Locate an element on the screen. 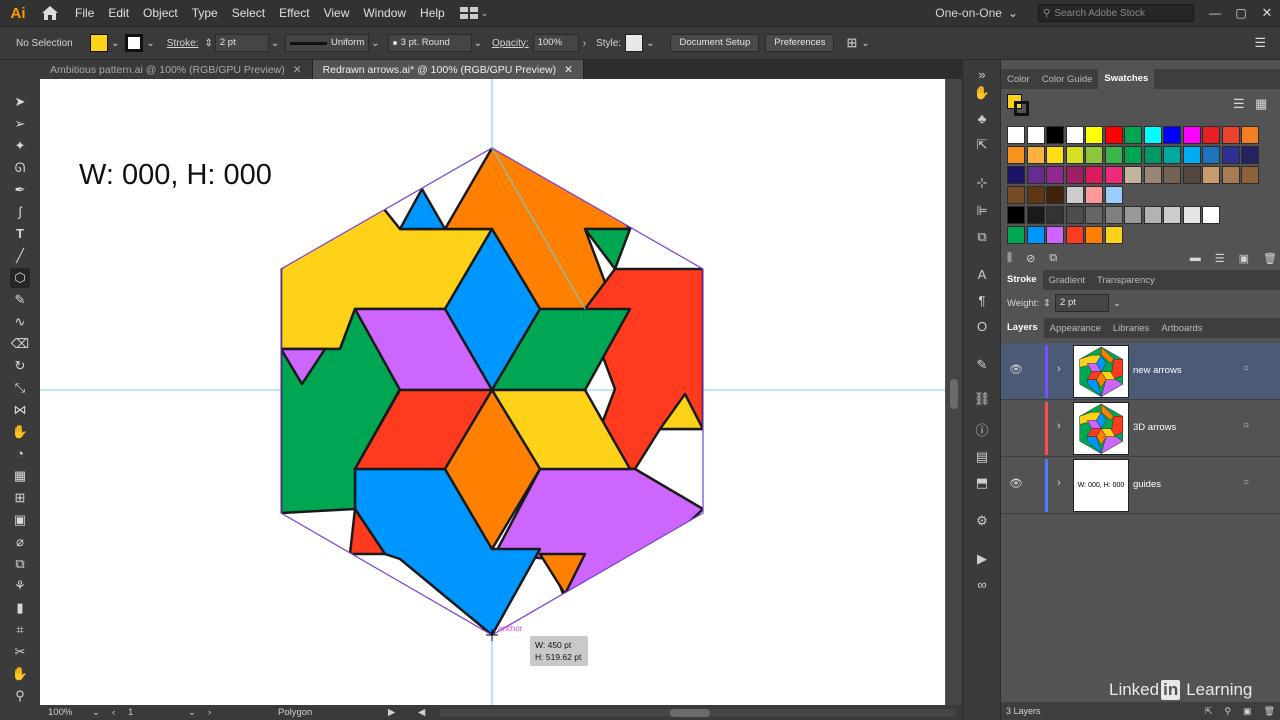  arrange-documents-icon: ⌄ is located at coordinates (476, 13).